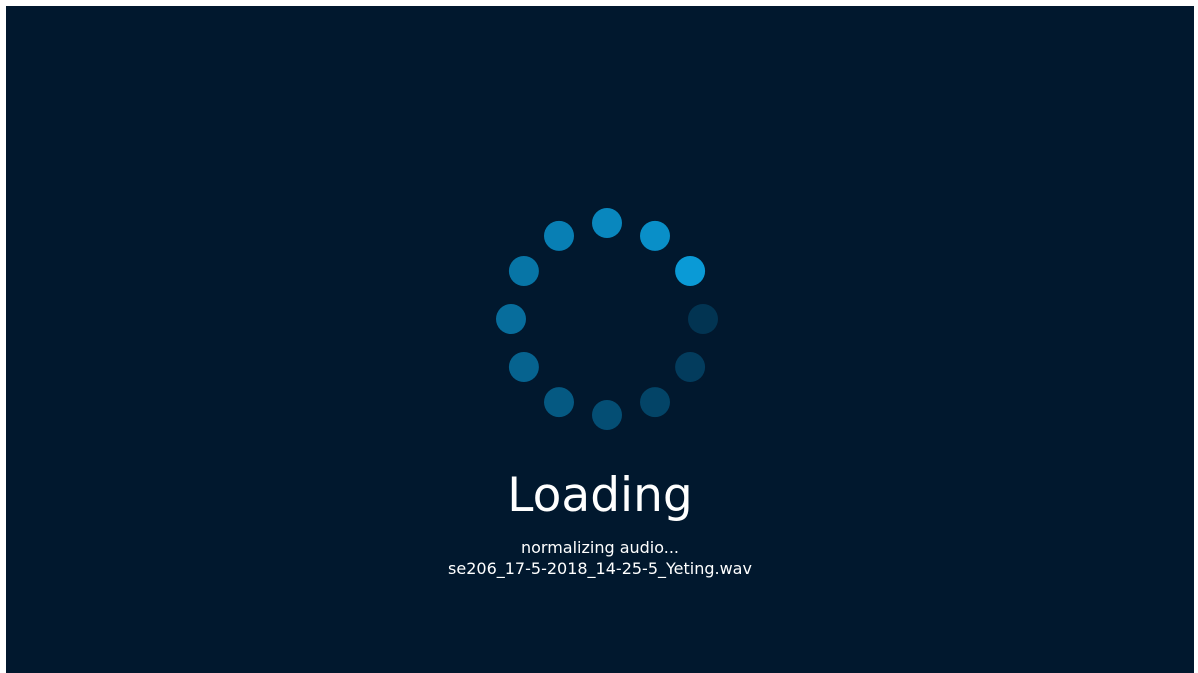  I want to click on file-name: se206_17-5-2018_14-25-5_Yeting.wav, so click(600, 568).